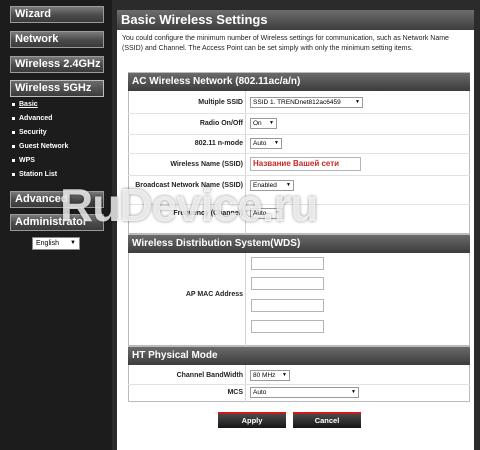 Image resolution: width=480 pixels, height=450 pixels. Describe the element at coordinates (47, 243) in the screenshot. I see `language-value: English` at that location.